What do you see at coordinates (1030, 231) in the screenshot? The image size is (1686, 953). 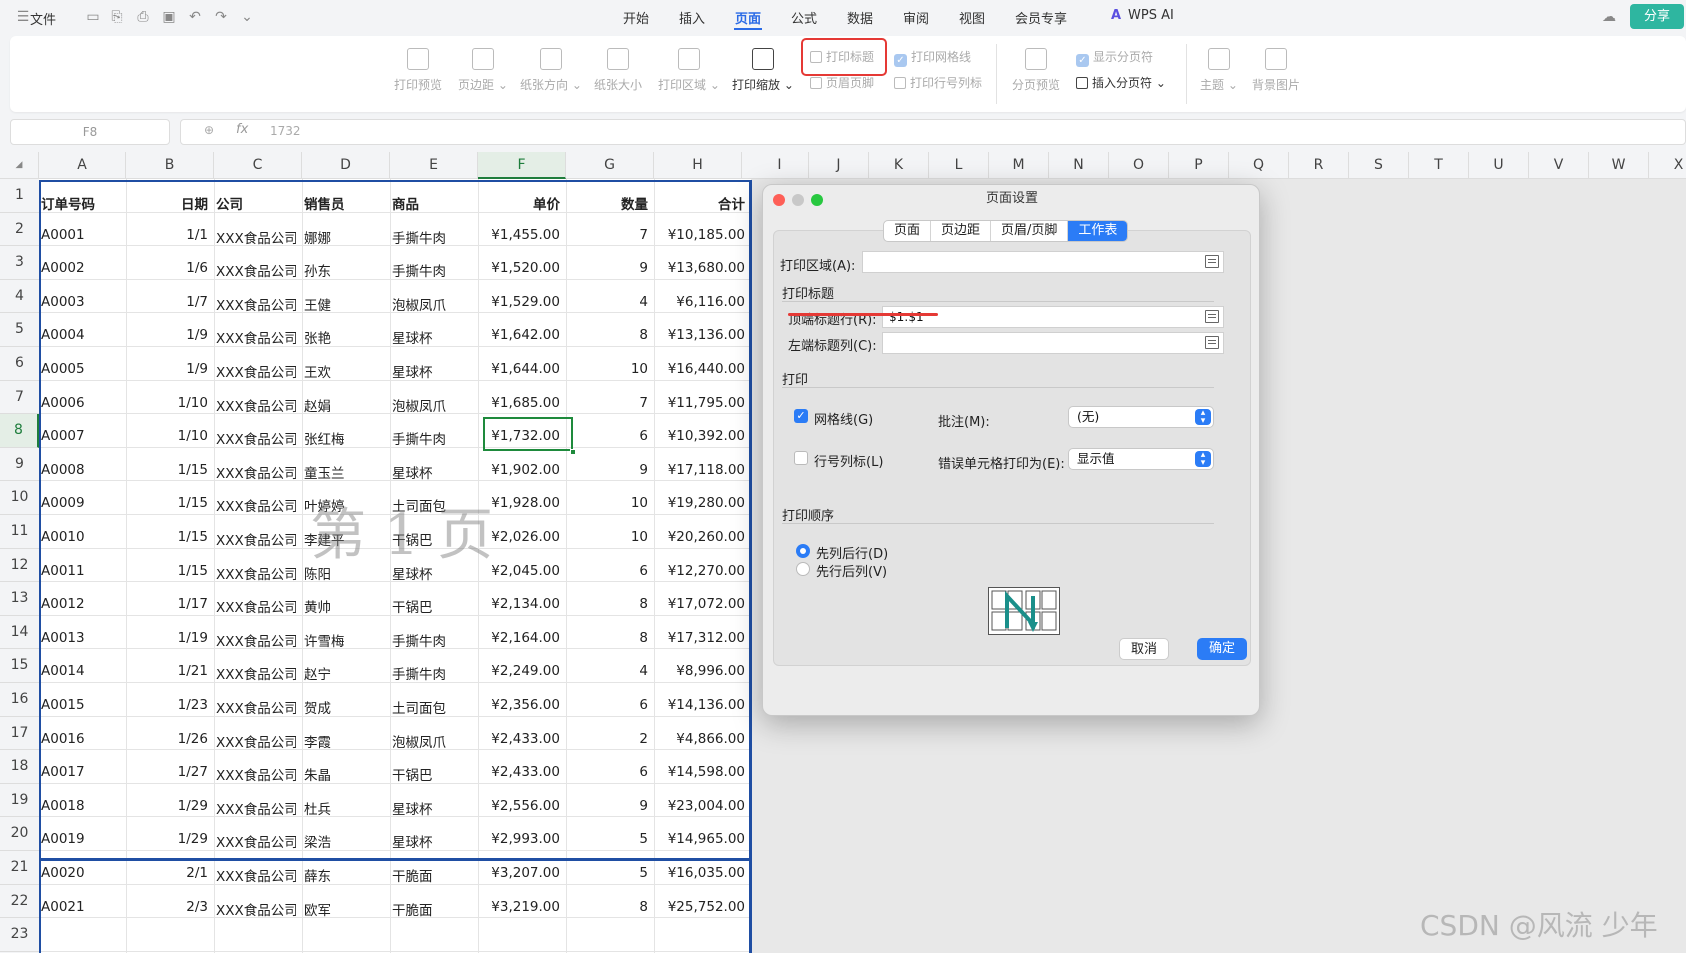 I see `dialog-tab-header-footer: 页眉/页脚` at bounding box center [1030, 231].